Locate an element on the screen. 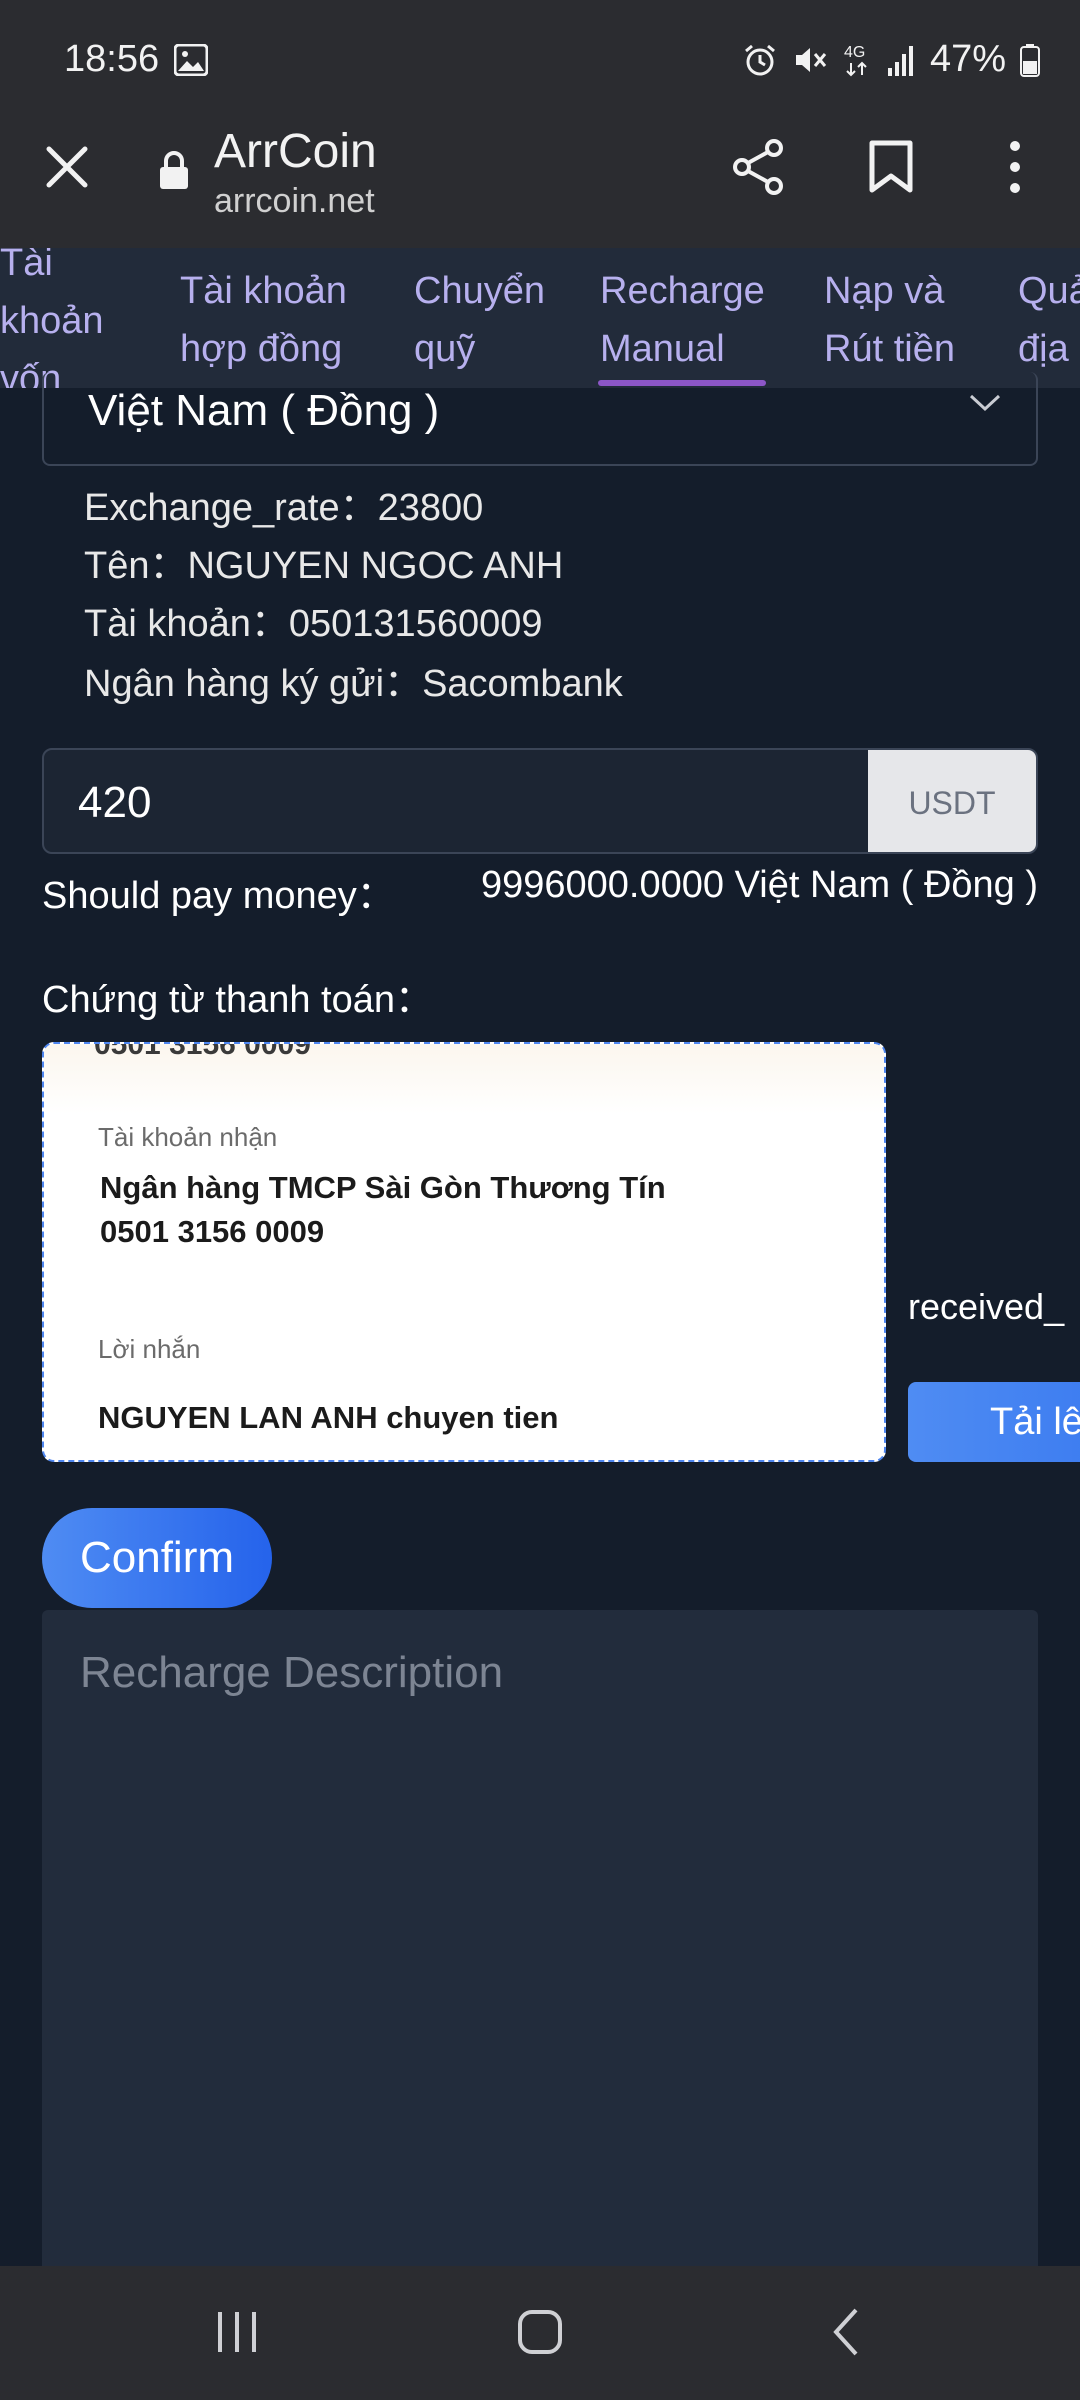 Image resolution: width=1080 pixels, height=2400 pixels. bookmark-icon is located at coordinates (891, 167).